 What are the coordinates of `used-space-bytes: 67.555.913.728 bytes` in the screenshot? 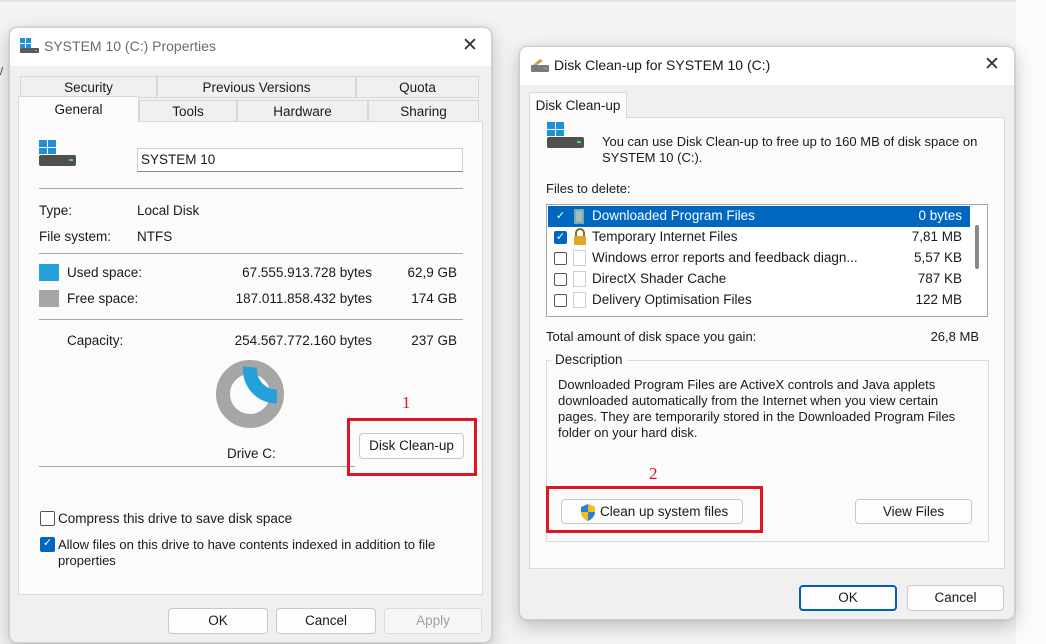 It's located at (307, 272).